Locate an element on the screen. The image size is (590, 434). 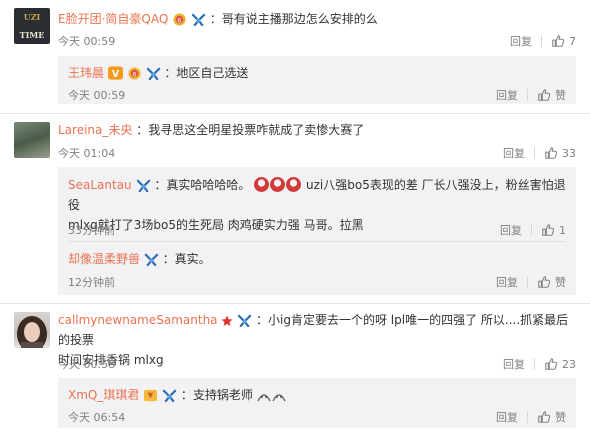
reply-text: ：地区自己选送 is located at coordinates (206, 73).